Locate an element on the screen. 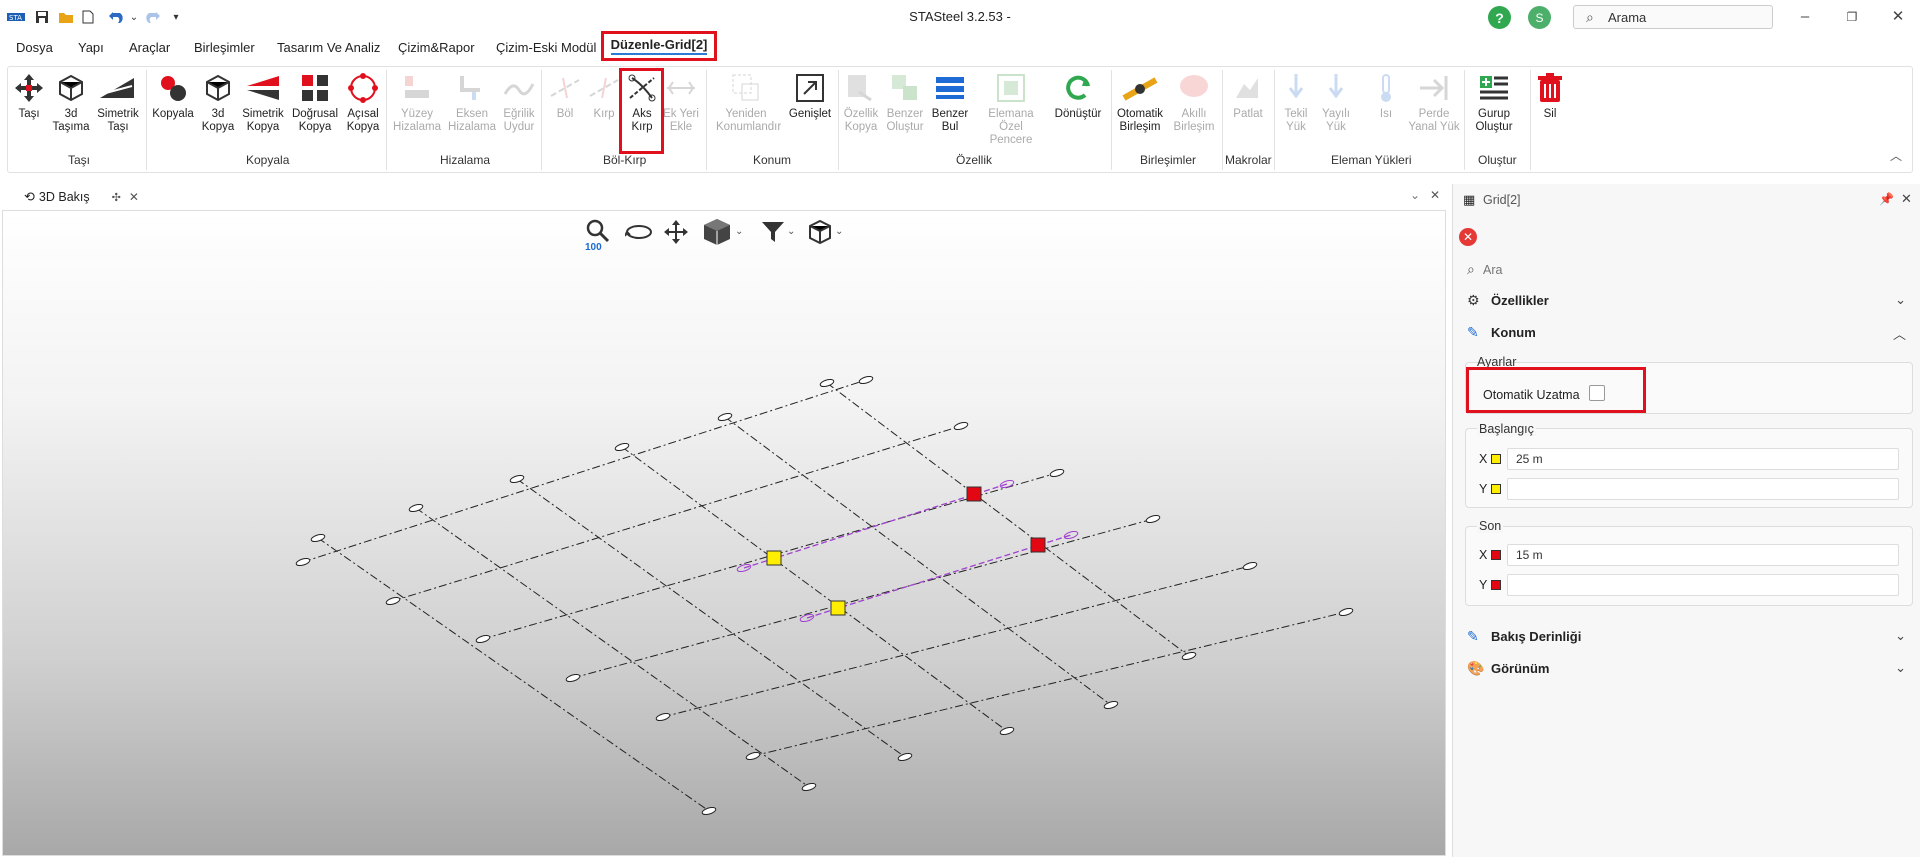  section-box-icon is located at coordinates (820, 233).